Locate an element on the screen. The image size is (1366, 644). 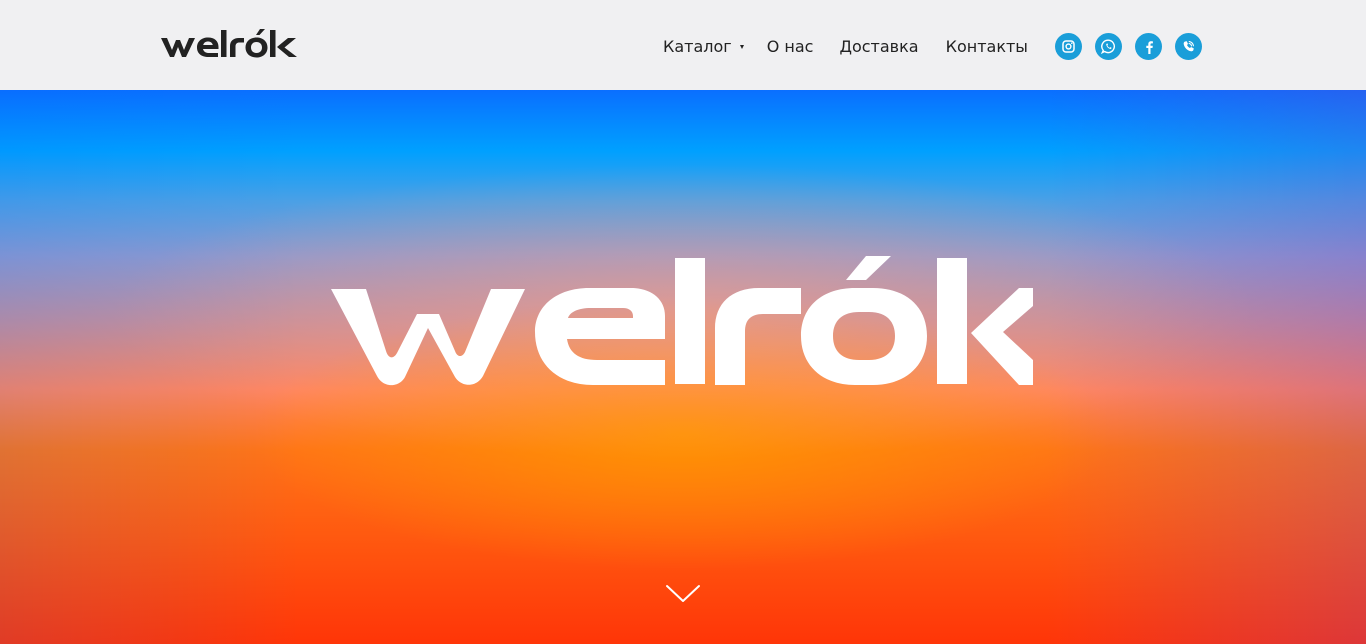
nav-catalog: Каталог is located at coordinates (703, 46).